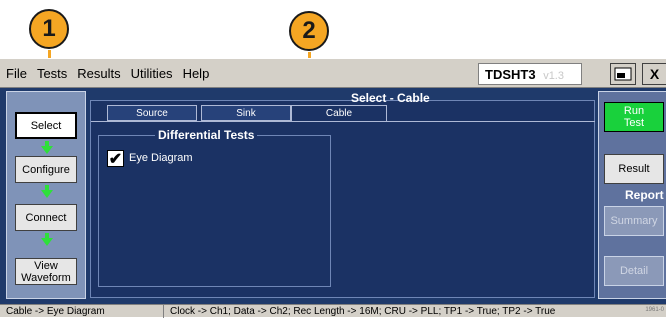  Describe the element at coordinates (634, 221) in the screenshot. I see `summary-button: Summary` at that location.